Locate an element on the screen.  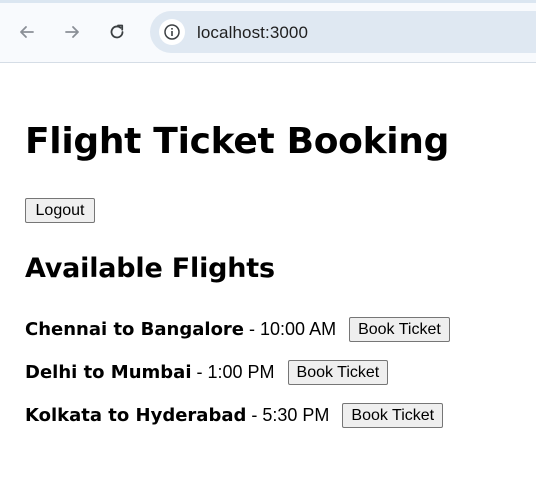
logout-button: Logout is located at coordinates (60, 210).